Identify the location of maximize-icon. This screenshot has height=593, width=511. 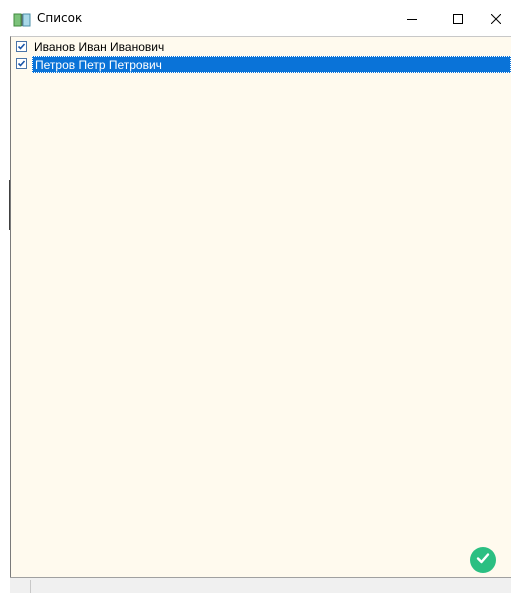
(458, 18).